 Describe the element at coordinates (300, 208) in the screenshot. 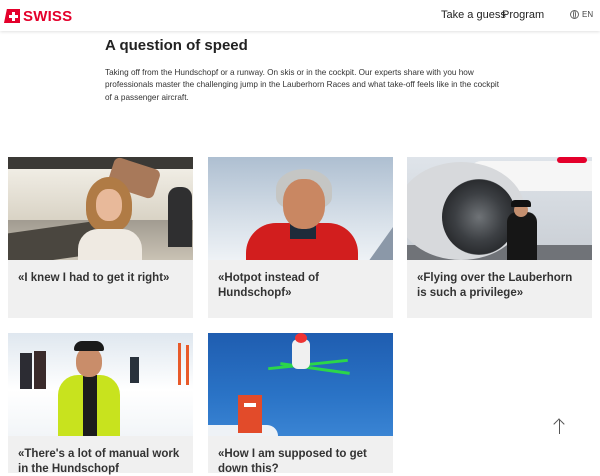

I see `skier-portrait-image` at that location.